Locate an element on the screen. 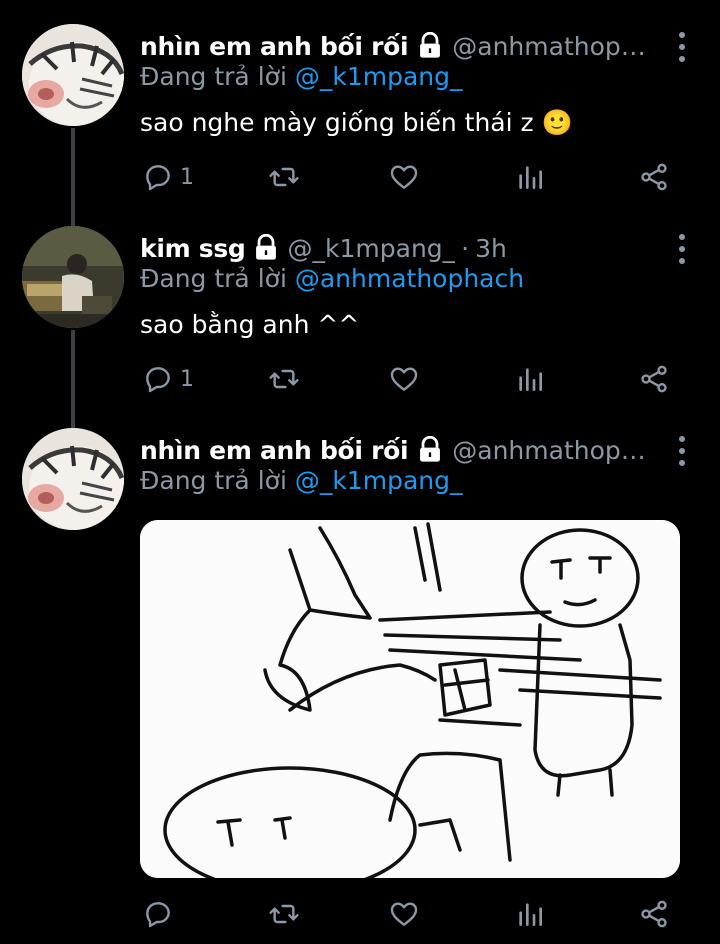 This screenshot has height=944, width=720. tweet-text: sao bằng anh ^^ is located at coordinates (250, 324).